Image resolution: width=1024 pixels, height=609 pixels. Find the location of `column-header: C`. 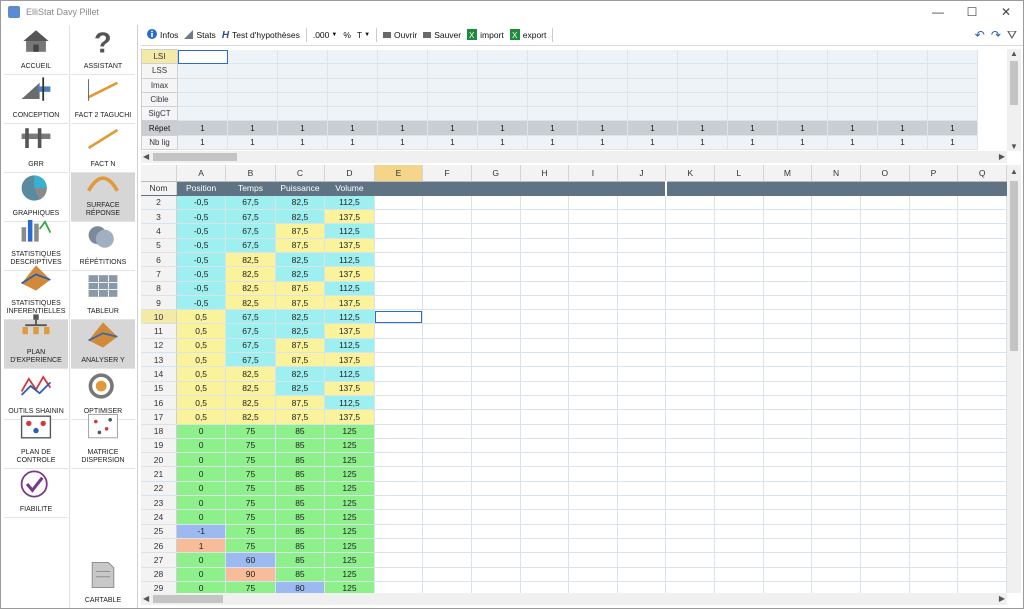

column-header: C is located at coordinates (300, 173).